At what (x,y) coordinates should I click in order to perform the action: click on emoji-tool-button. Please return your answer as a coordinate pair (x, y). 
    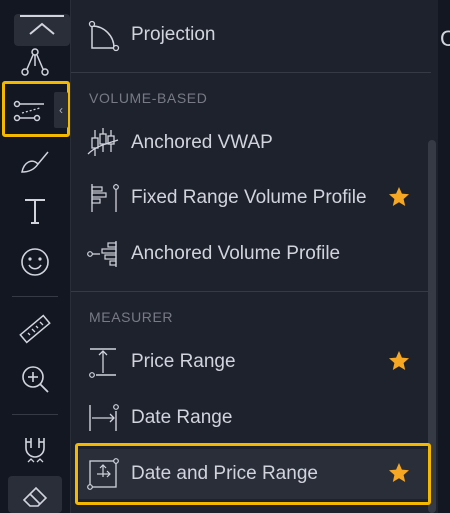
    Looking at the image, I should click on (35, 262).